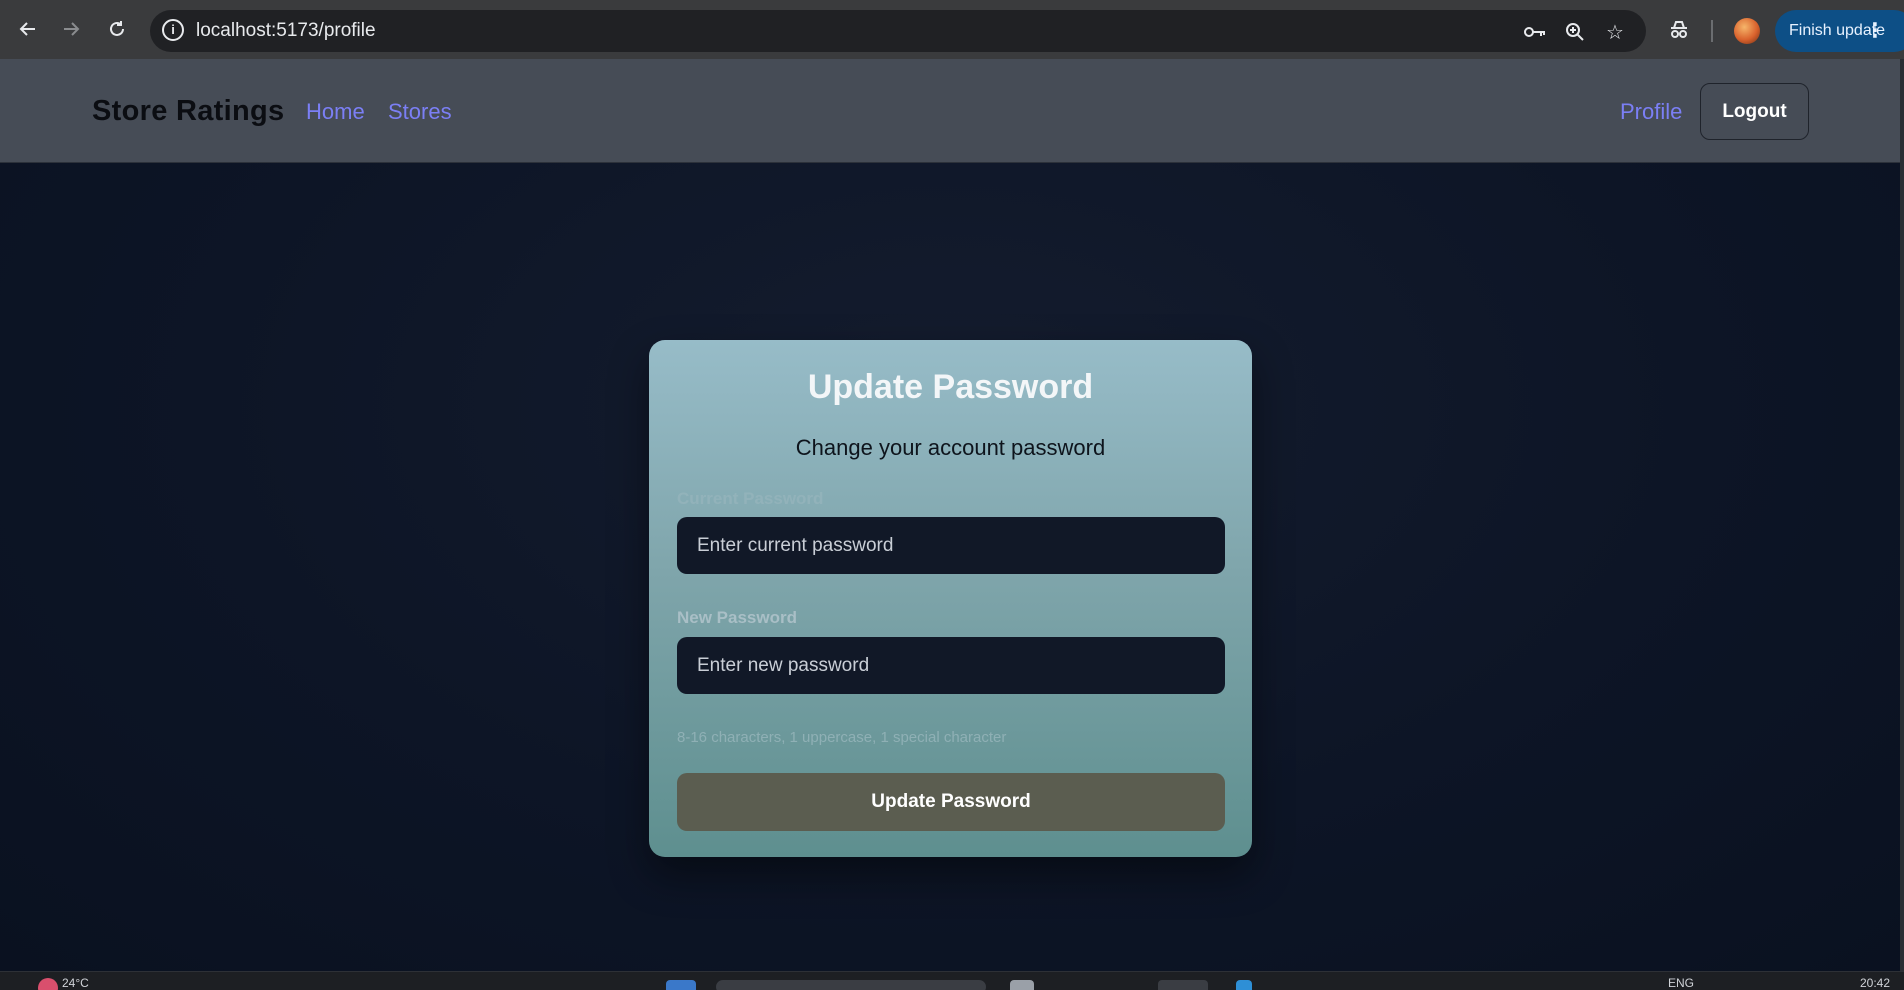 The width and height of the screenshot is (1904, 990). I want to click on new-password-input, so click(951, 665).